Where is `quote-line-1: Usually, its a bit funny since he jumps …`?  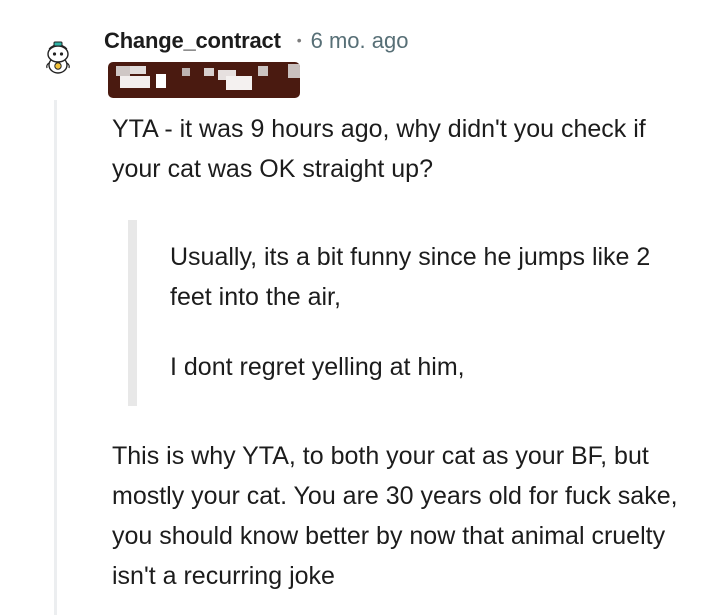
quote-line-1: Usually, its a bit funny since he jumps … is located at coordinates (410, 277).